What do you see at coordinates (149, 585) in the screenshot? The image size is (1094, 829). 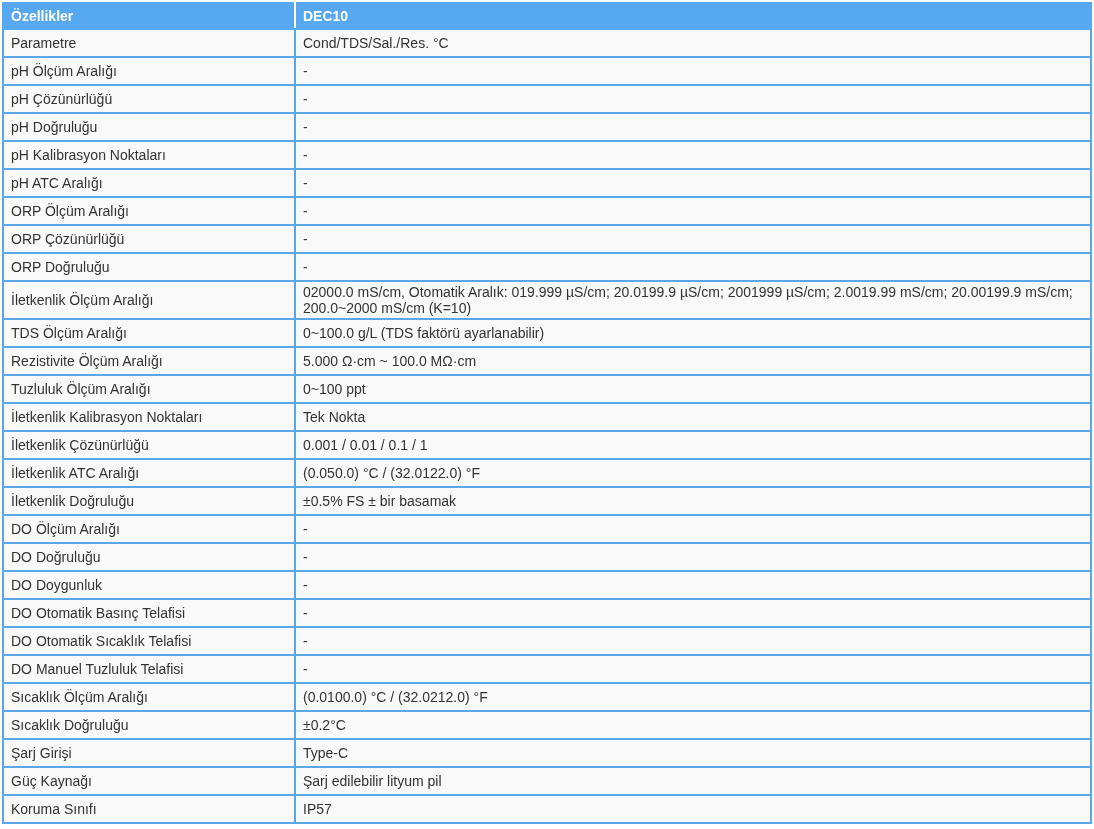 I see `table-cell: DO Doygunluk` at bounding box center [149, 585].